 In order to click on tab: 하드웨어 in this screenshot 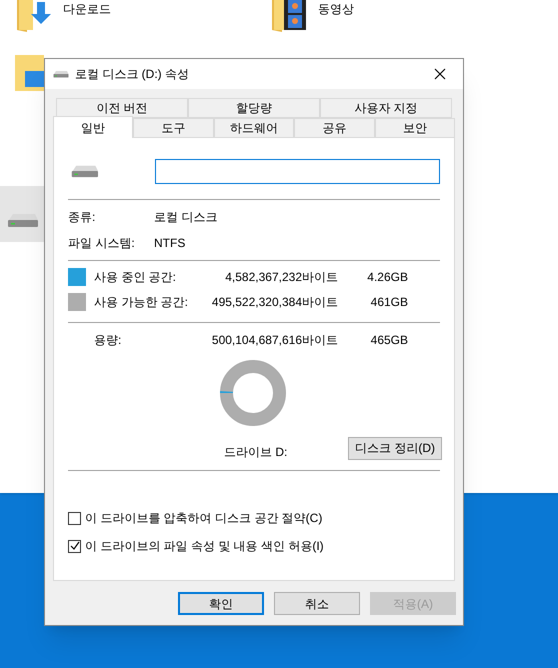, I will do `click(254, 128)`.